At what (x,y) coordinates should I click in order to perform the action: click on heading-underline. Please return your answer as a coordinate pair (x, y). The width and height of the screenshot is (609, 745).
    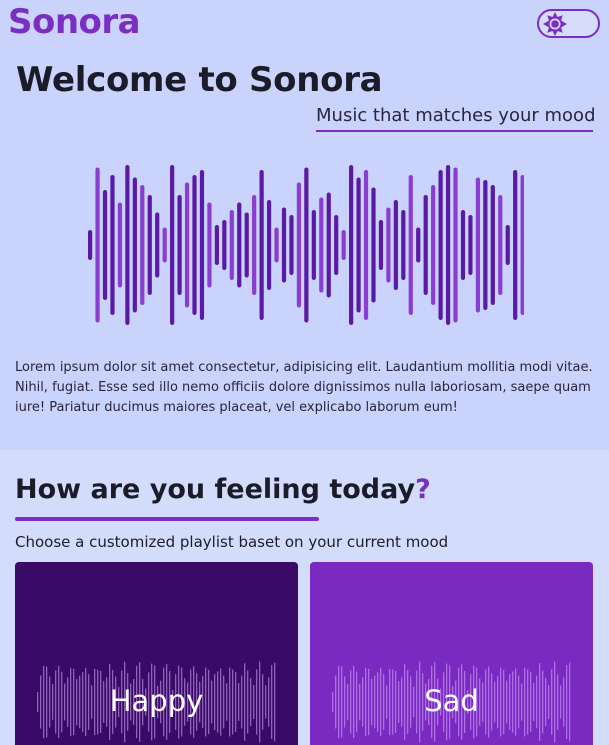
    Looking at the image, I should click on (167, 519).